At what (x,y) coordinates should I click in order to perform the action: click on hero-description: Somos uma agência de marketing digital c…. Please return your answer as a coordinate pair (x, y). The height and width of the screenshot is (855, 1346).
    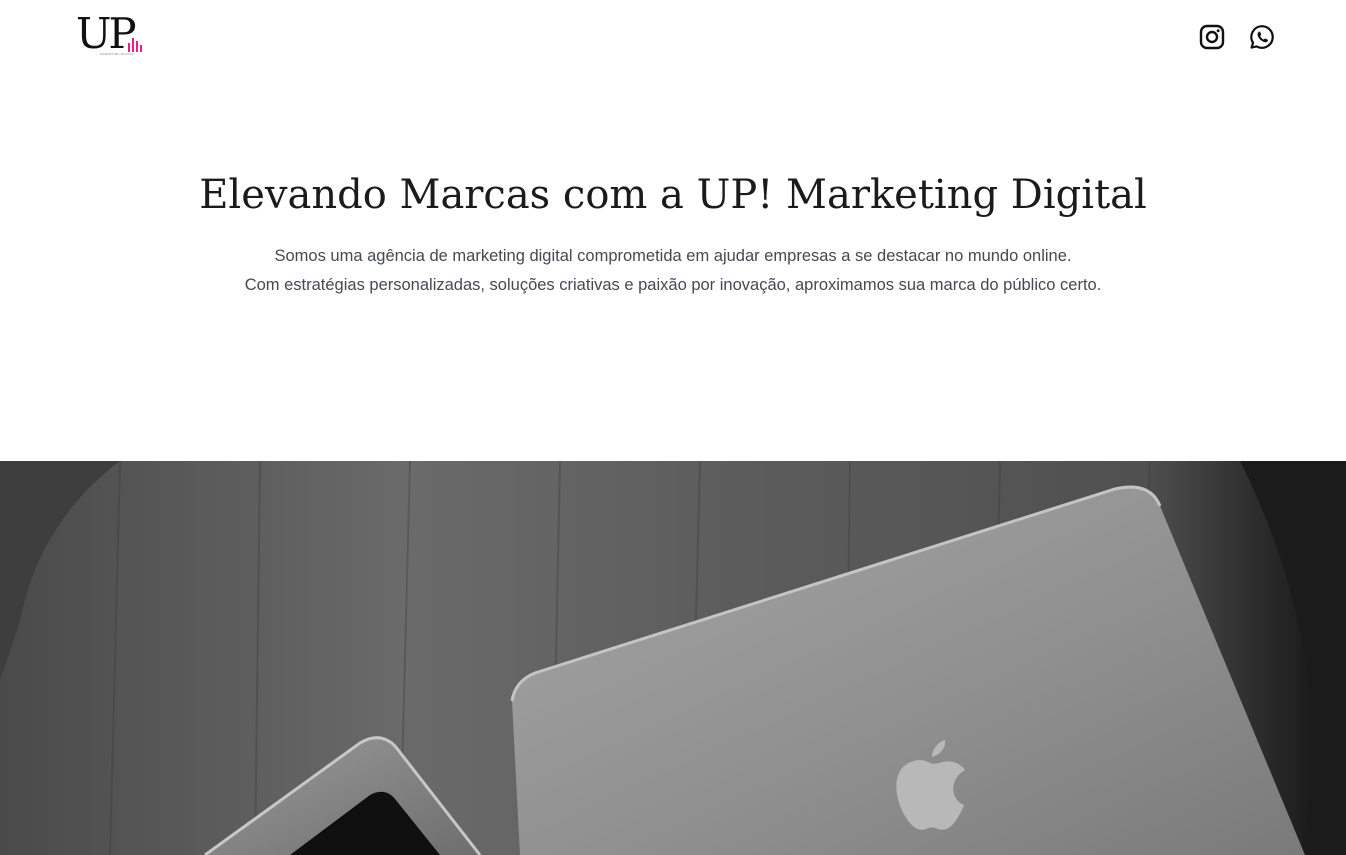
    Looking at the image, I should click on (673, 271).